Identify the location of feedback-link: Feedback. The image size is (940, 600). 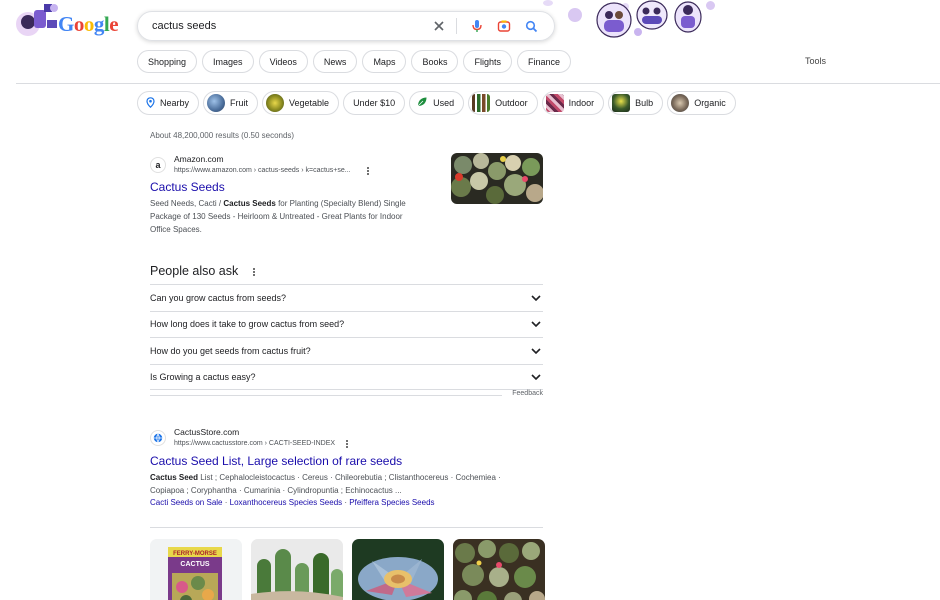
(527, 393).